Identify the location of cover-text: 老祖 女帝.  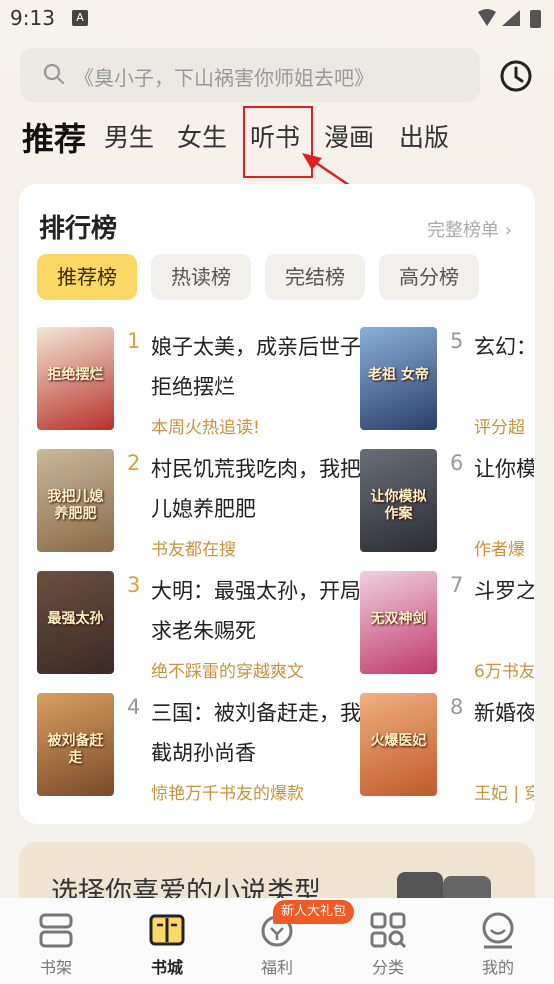
(398, 375).